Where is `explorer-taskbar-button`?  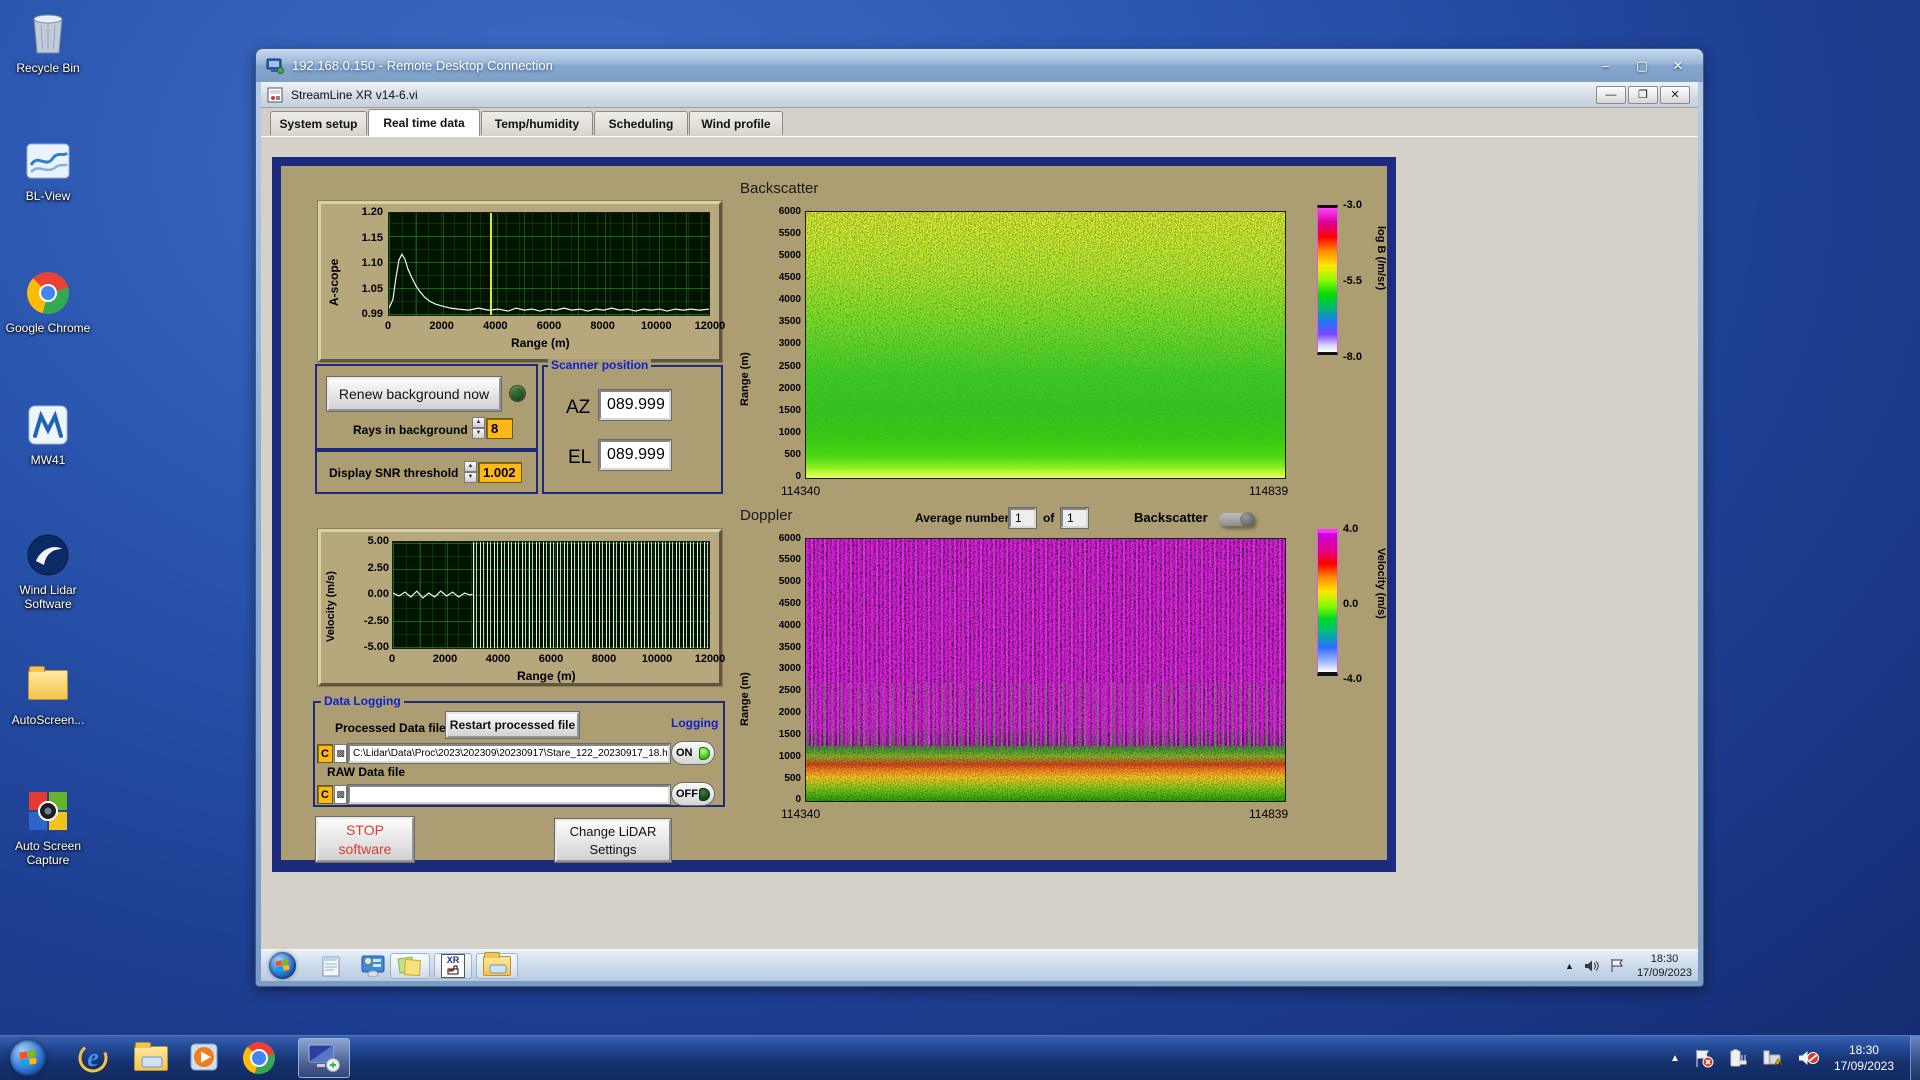 explorer-taskbar-button is located at coordinates (497, 965).